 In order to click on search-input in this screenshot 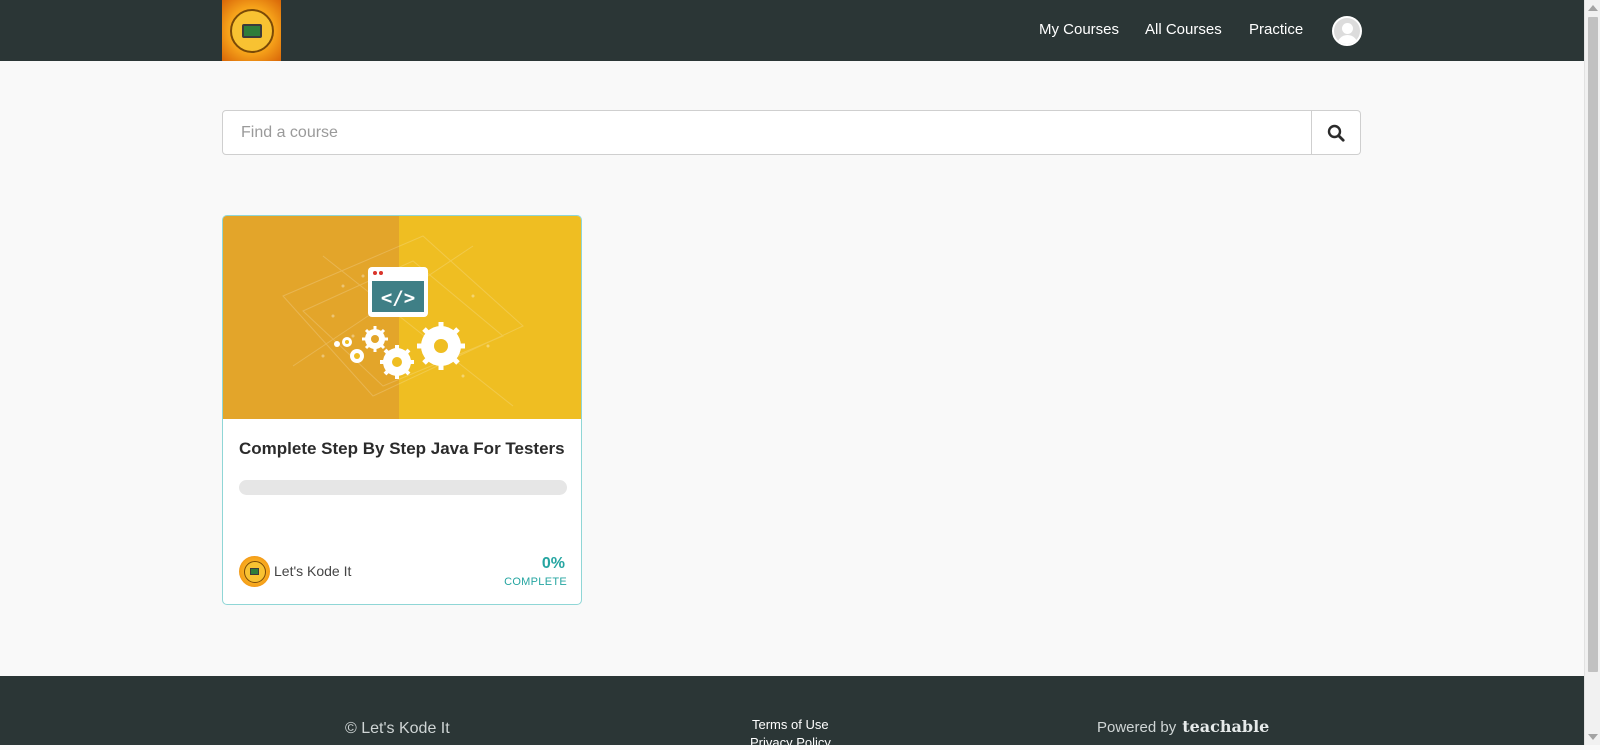, I will do `click(767, 132)`.